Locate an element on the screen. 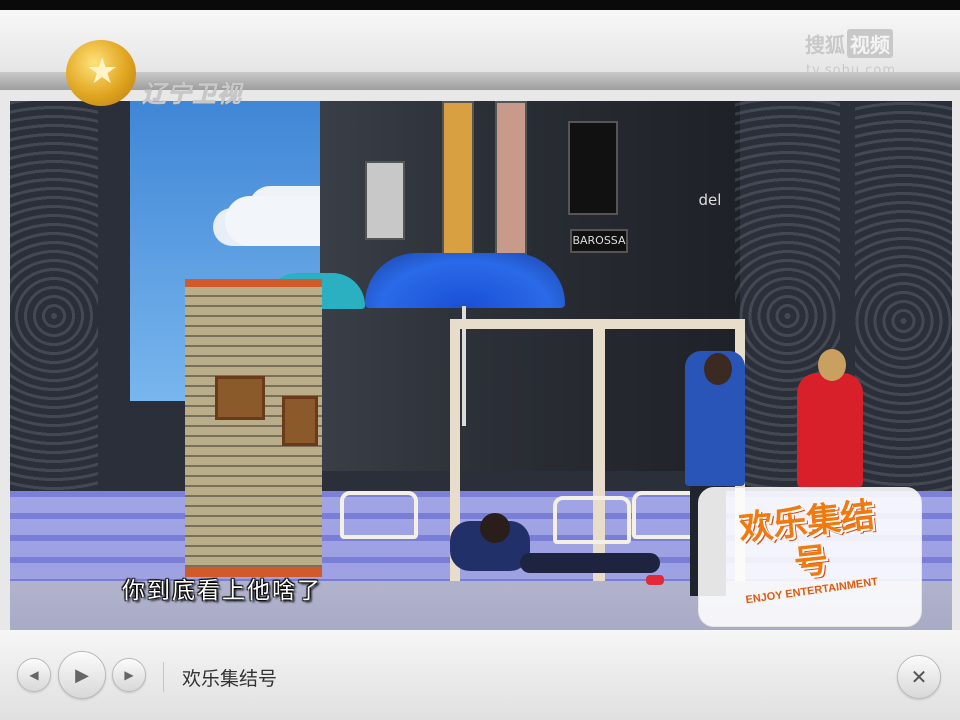  blue-umbrella is located at coordinates (465, 280).